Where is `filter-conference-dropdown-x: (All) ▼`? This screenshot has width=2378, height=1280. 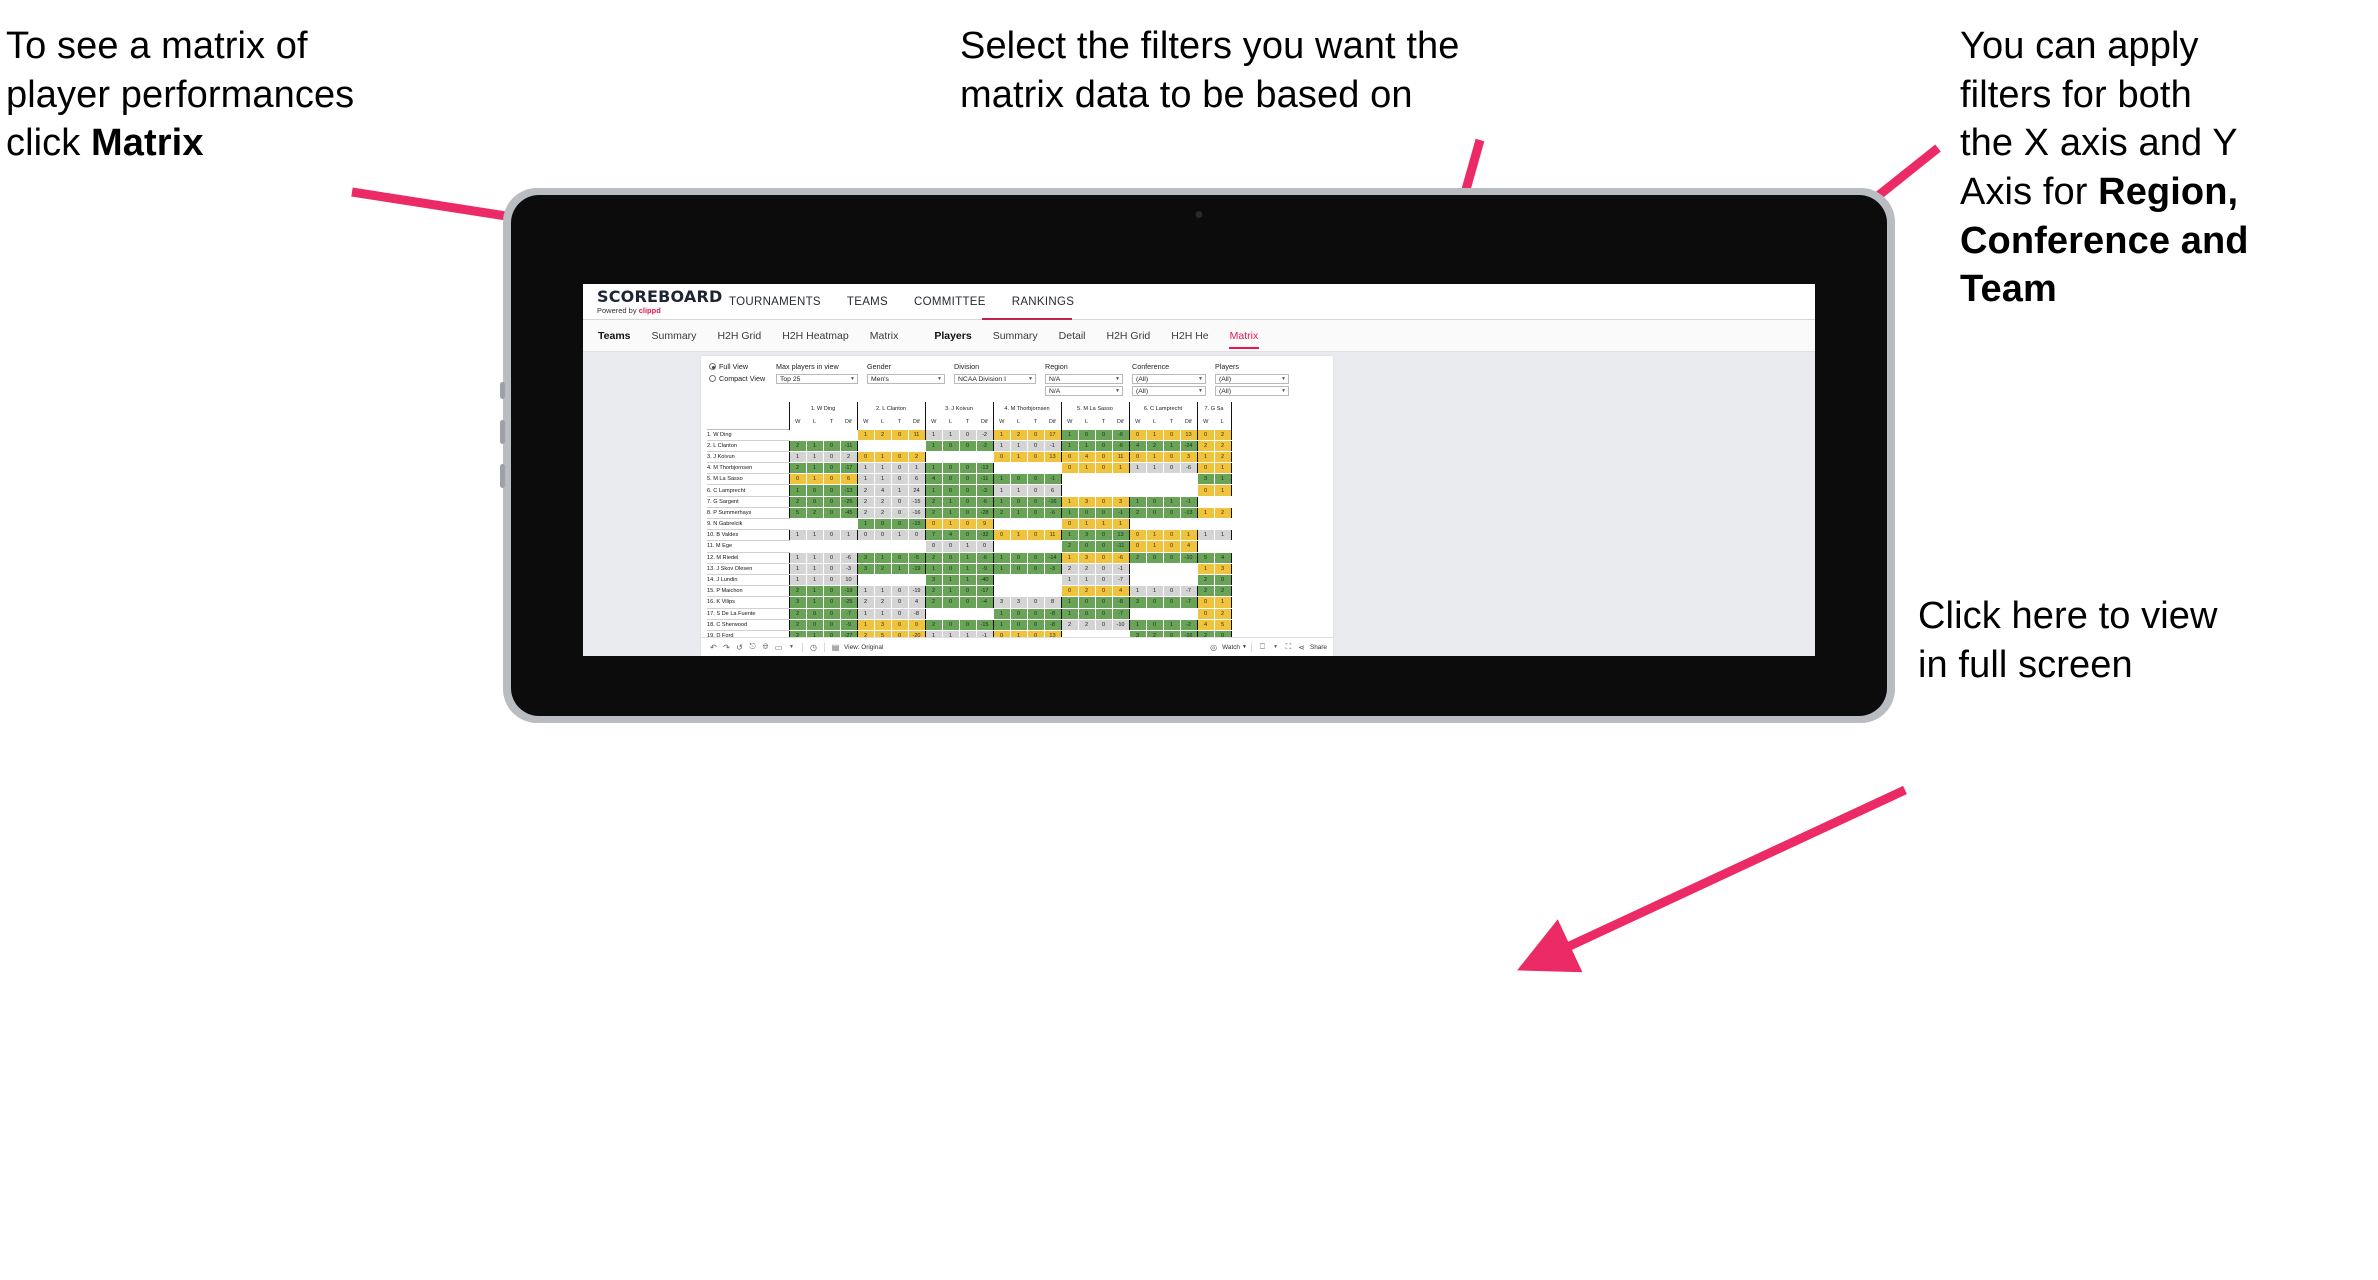 filter-conference-dropdown-x: (All) ▼ is located at coordinates (1169, 379).